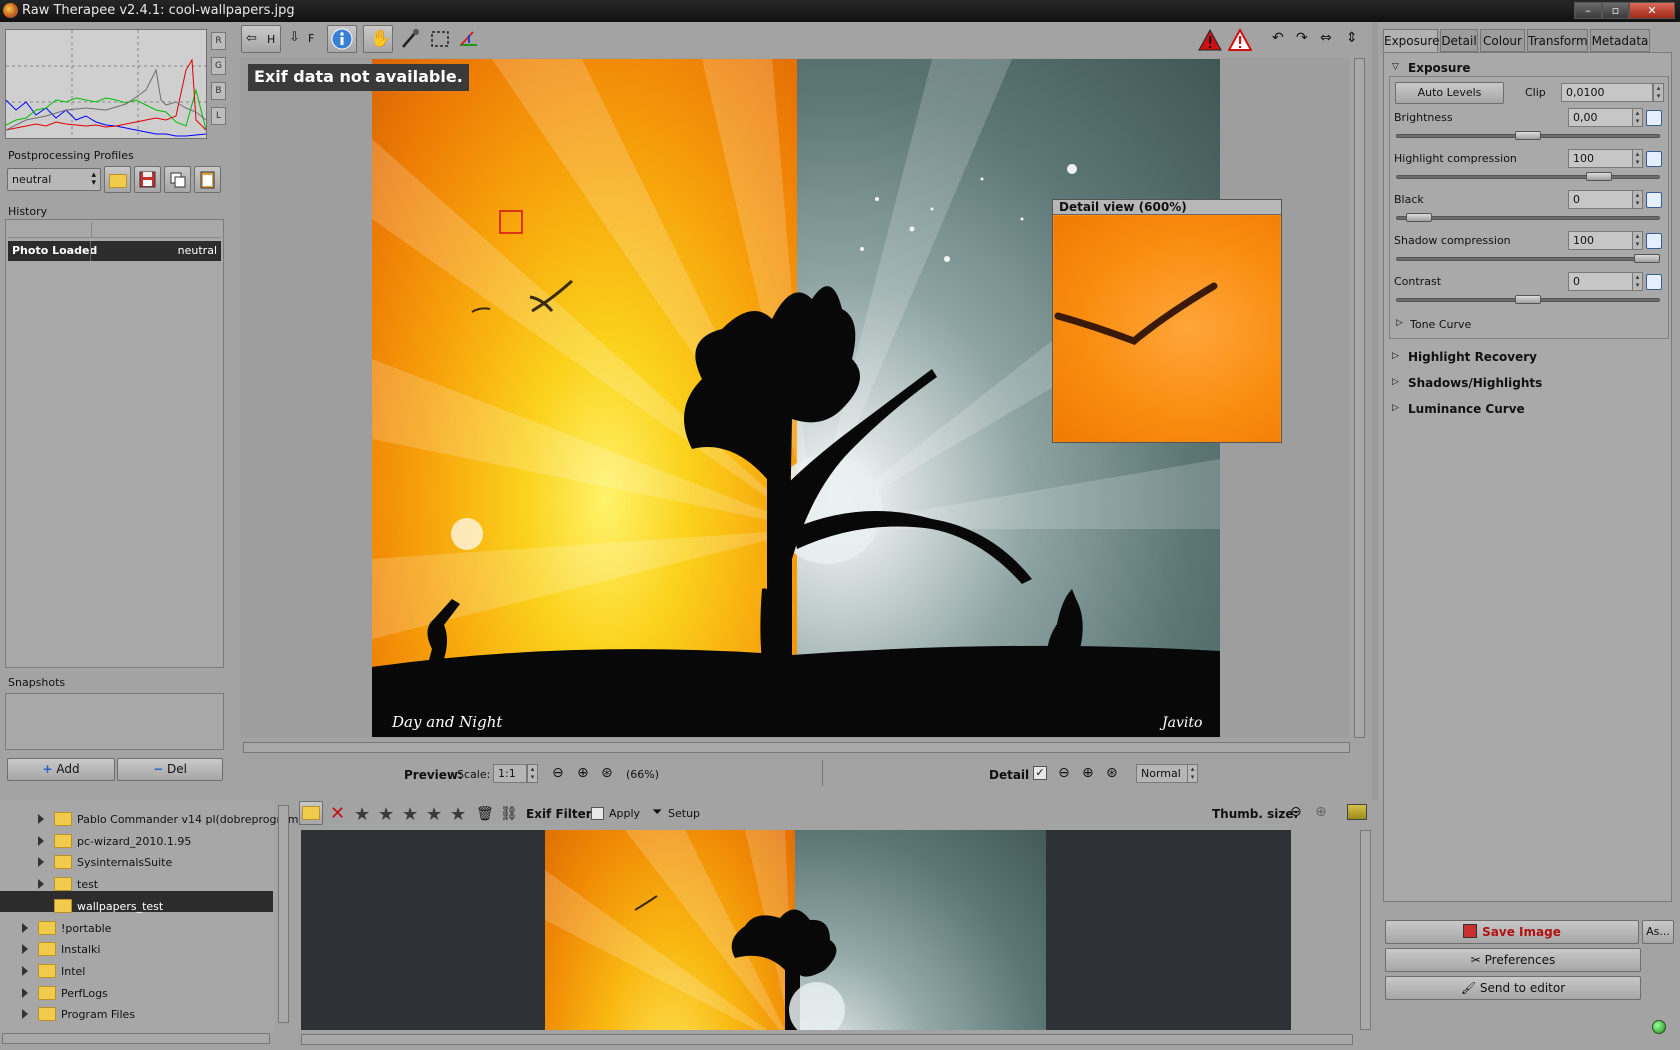  Describe the element at coordinates (1528, 177) in the screenshot. I see `highlight-compression-slider` at that location.